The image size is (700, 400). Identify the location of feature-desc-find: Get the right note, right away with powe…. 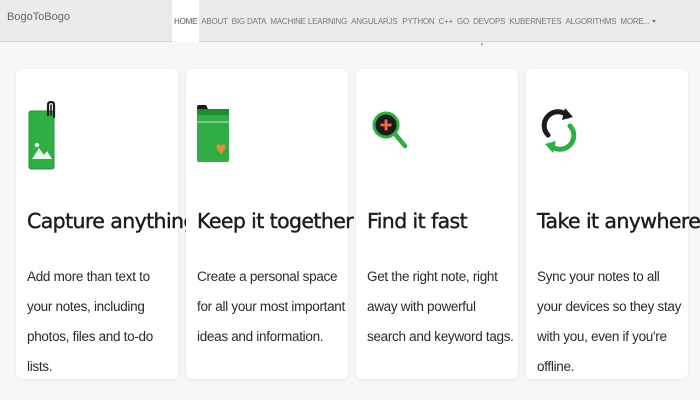
(440, 306).